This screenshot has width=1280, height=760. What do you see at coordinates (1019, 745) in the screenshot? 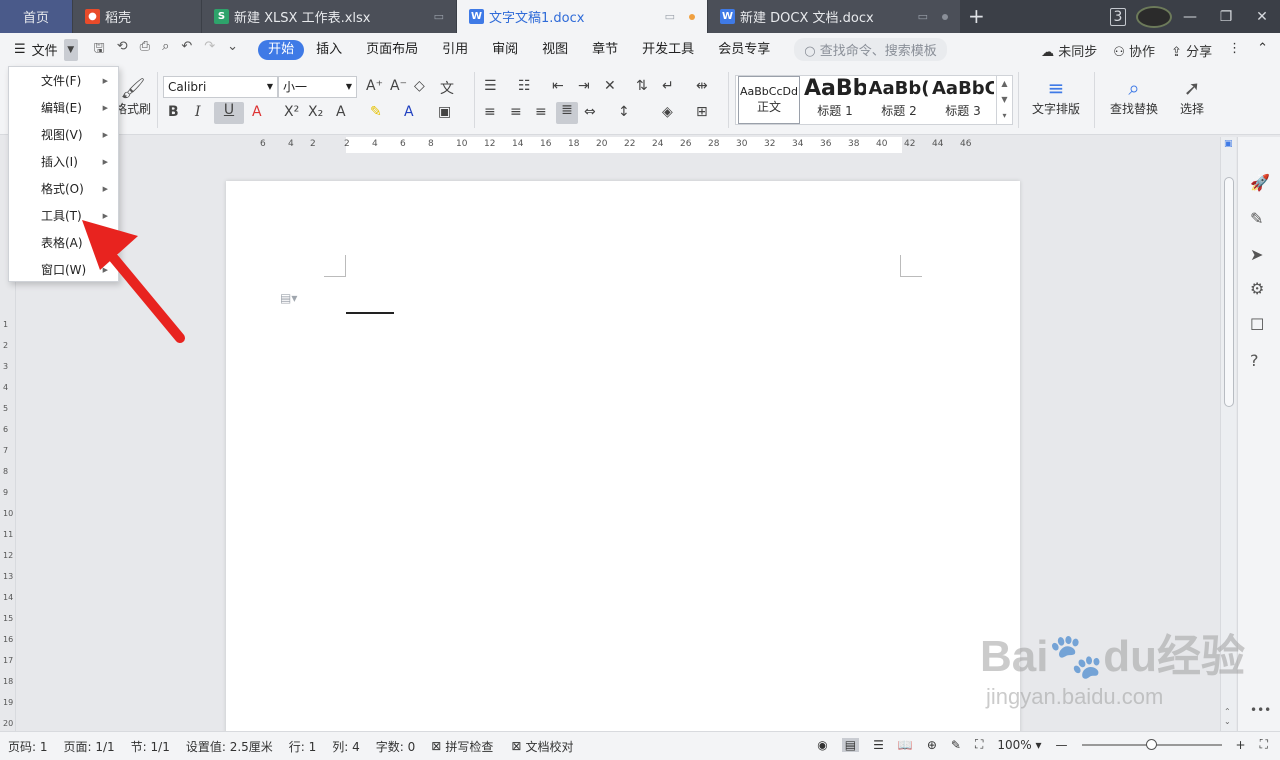
I see `zoom-select: 100% ▾` at bounding box center [1019, 745].